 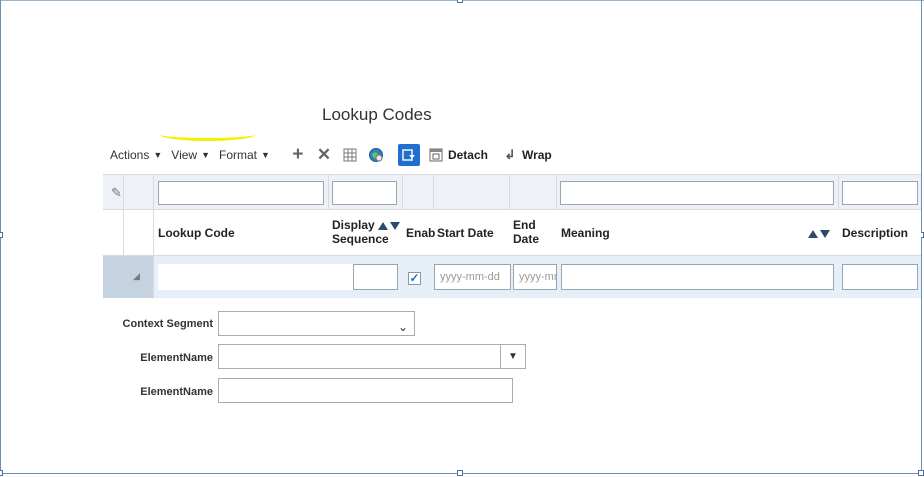 What do you see at coordinates (298, 154) in the screenshot?
I see `add-icon: +` at bounding box center [298, 154].